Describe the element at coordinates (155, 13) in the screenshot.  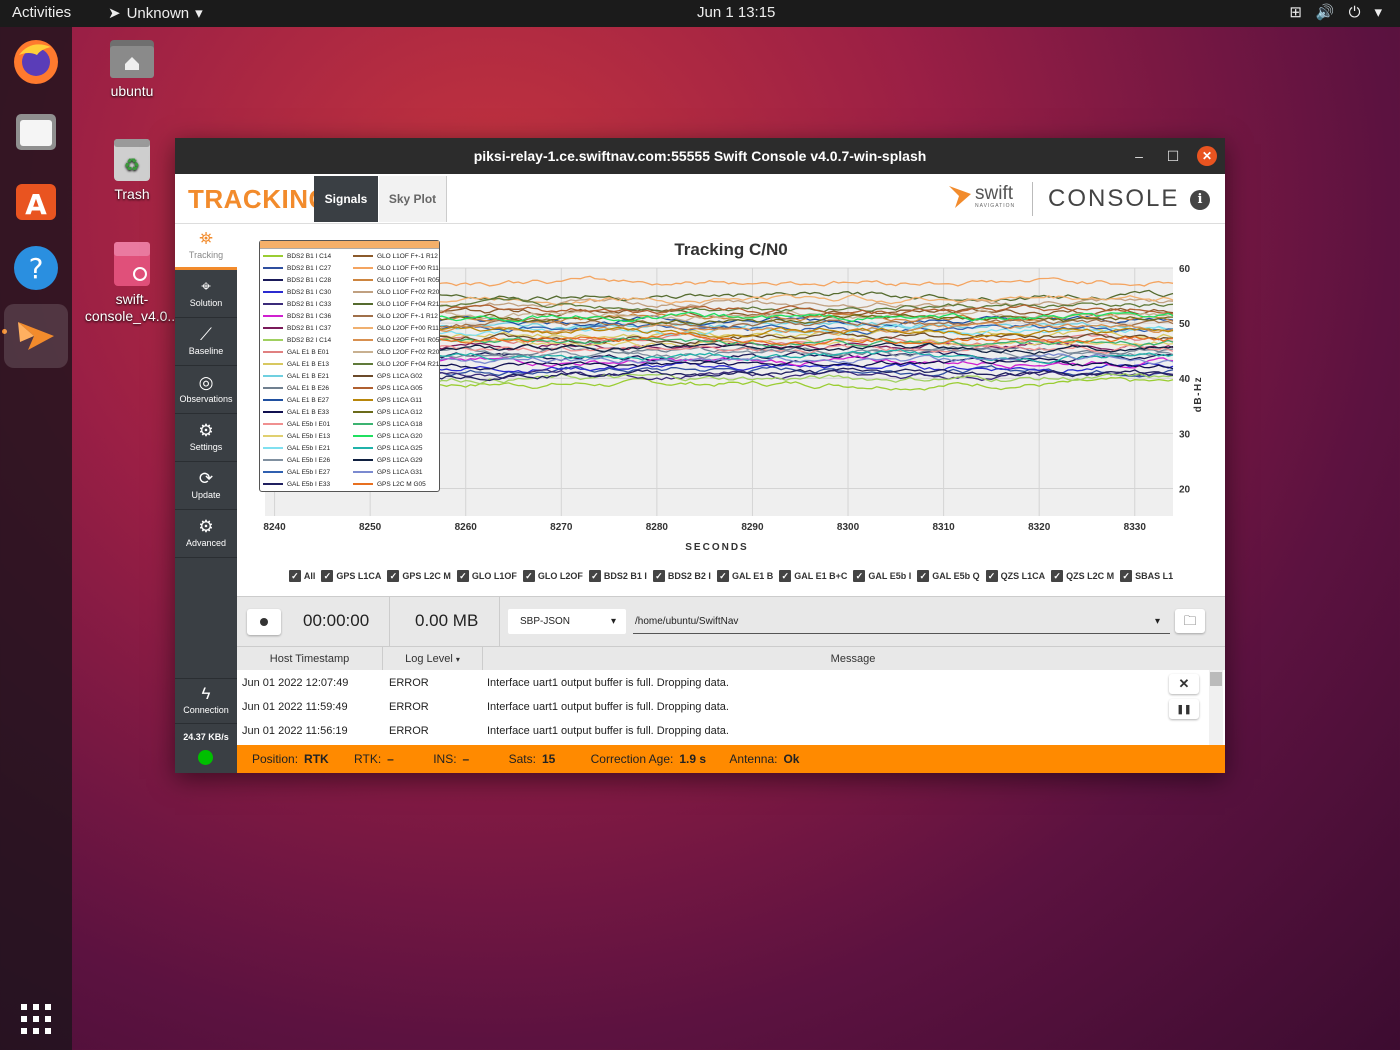
I see `app-menu: ➤ Unknown ▾` at that location.